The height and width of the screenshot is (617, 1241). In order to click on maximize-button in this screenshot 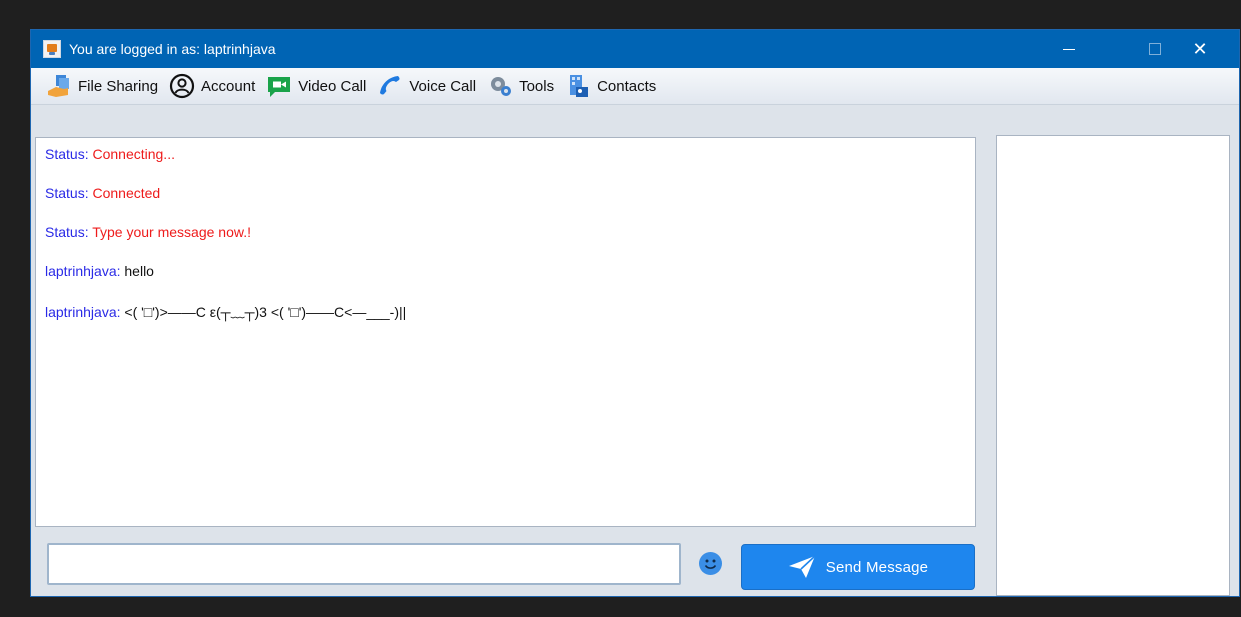, I will do `click(1155, 49)`.